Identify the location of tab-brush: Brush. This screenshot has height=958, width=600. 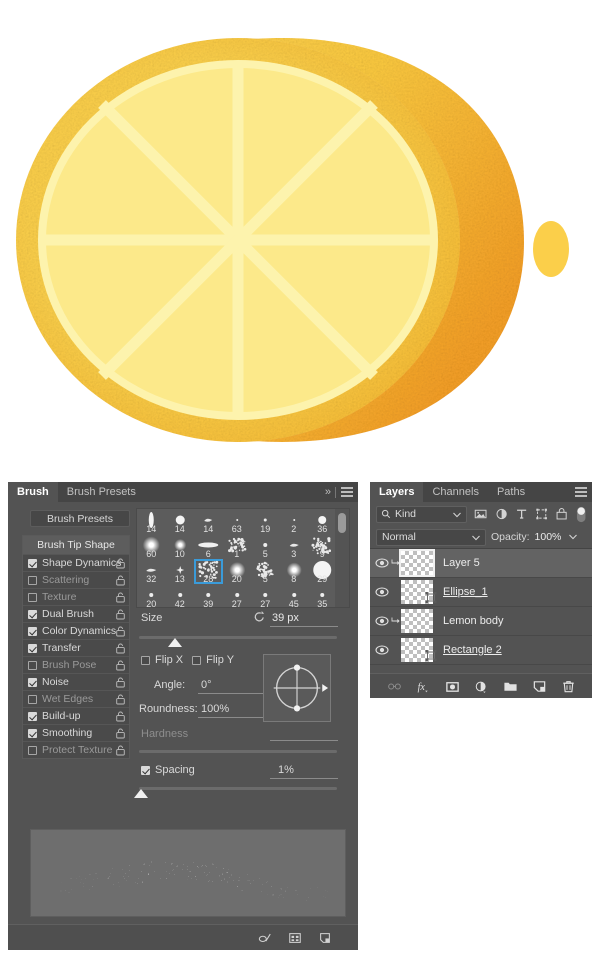
(33, 492).